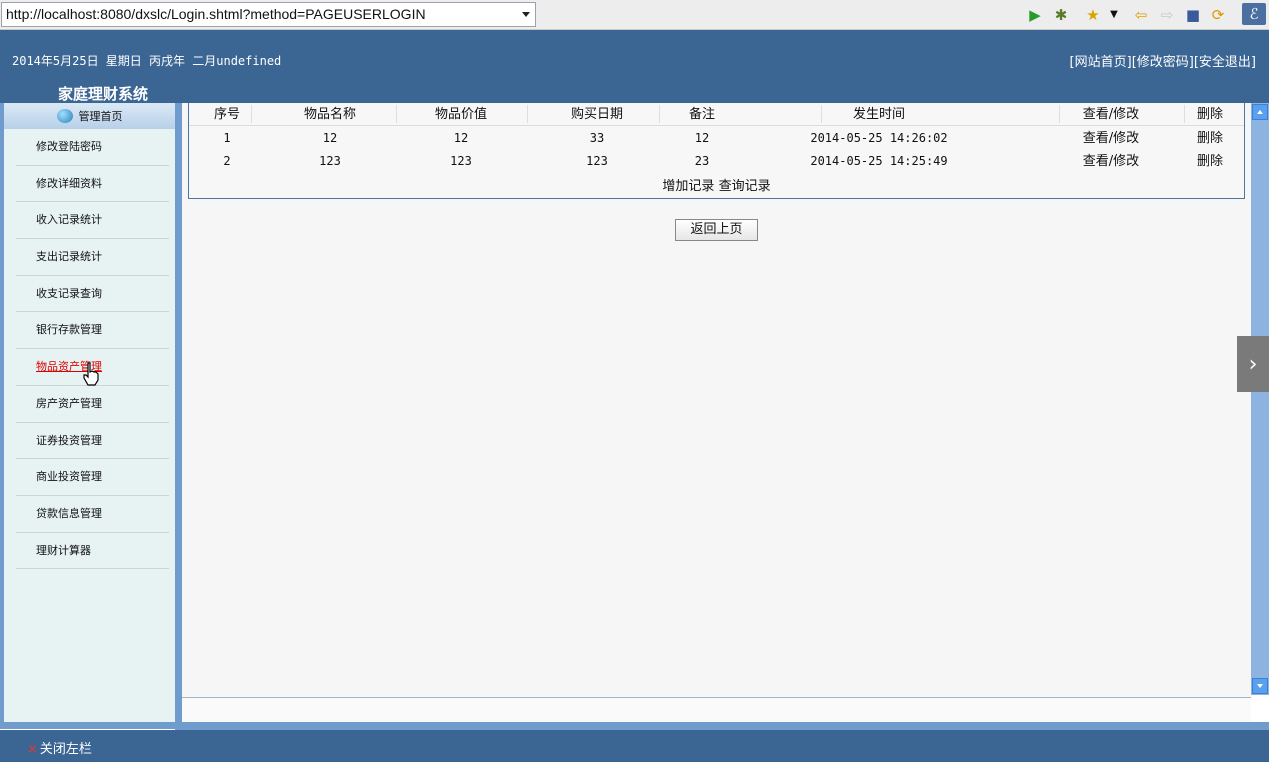  What do you see at coordinates (227, 161) in the screenshot?
I see `cell-index: 2` at bounding box center [227, 161].